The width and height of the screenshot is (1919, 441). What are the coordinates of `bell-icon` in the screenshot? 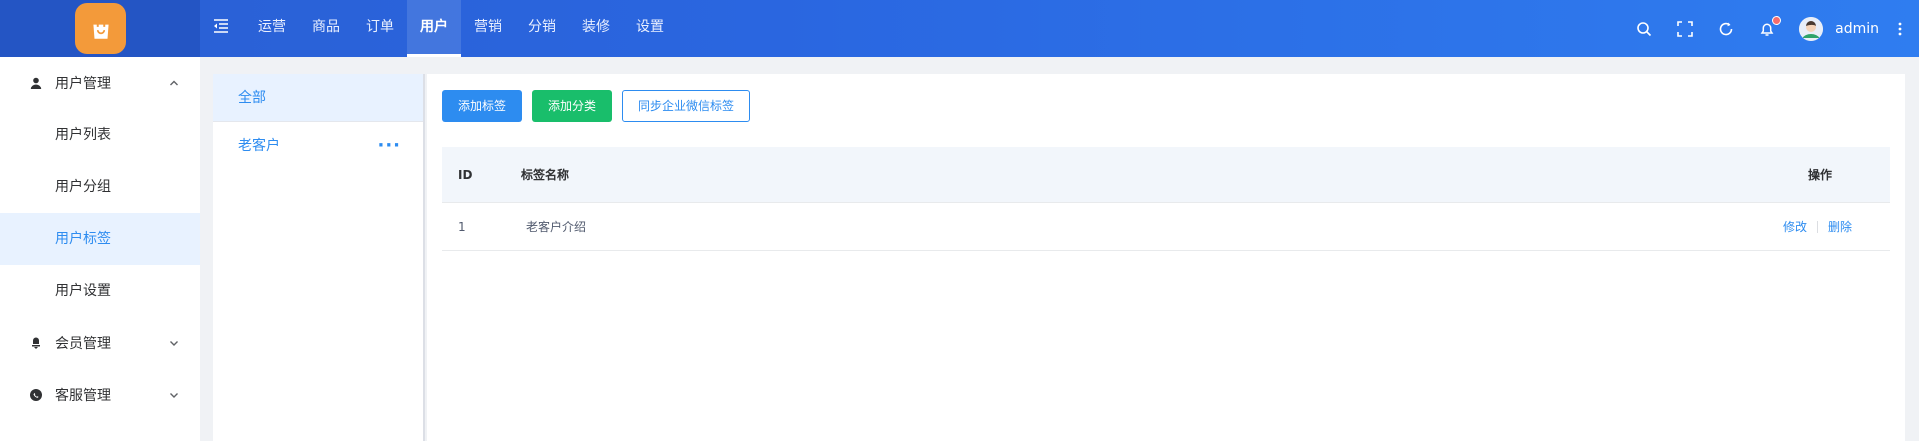 It's located at (1770, 26).